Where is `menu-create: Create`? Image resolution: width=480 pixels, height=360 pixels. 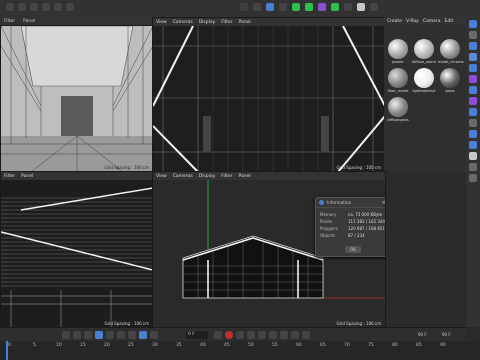
menu-create: Create is located at coordinates (394, 21).